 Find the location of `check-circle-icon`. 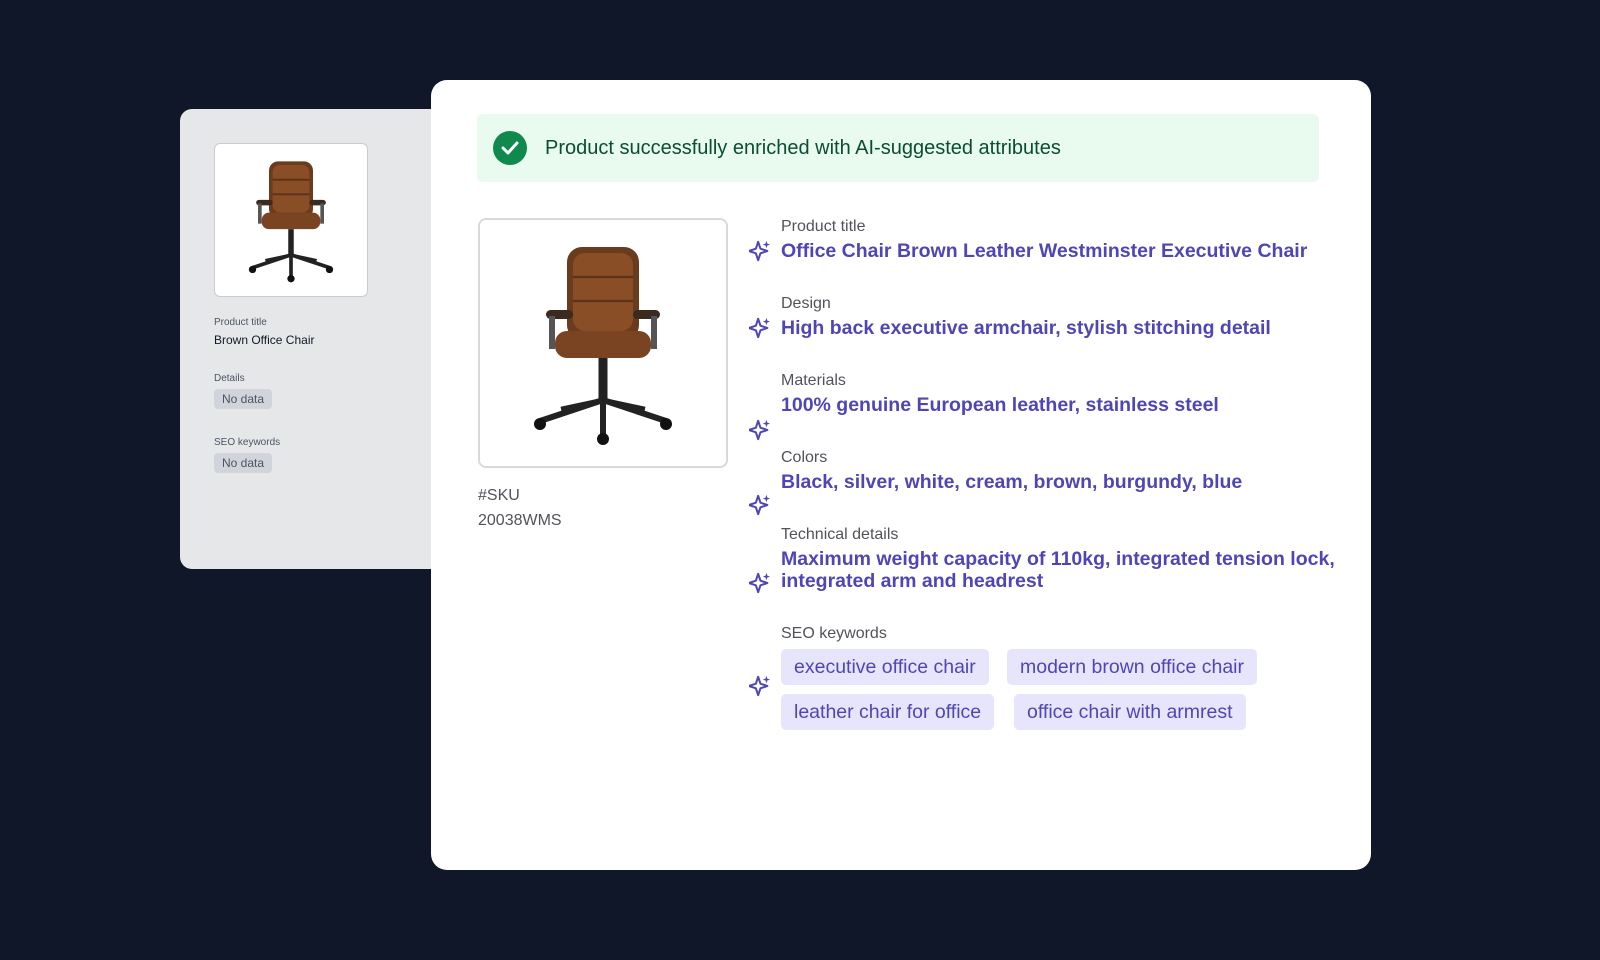

check-circle-icon is located at coordinates (510, 148).